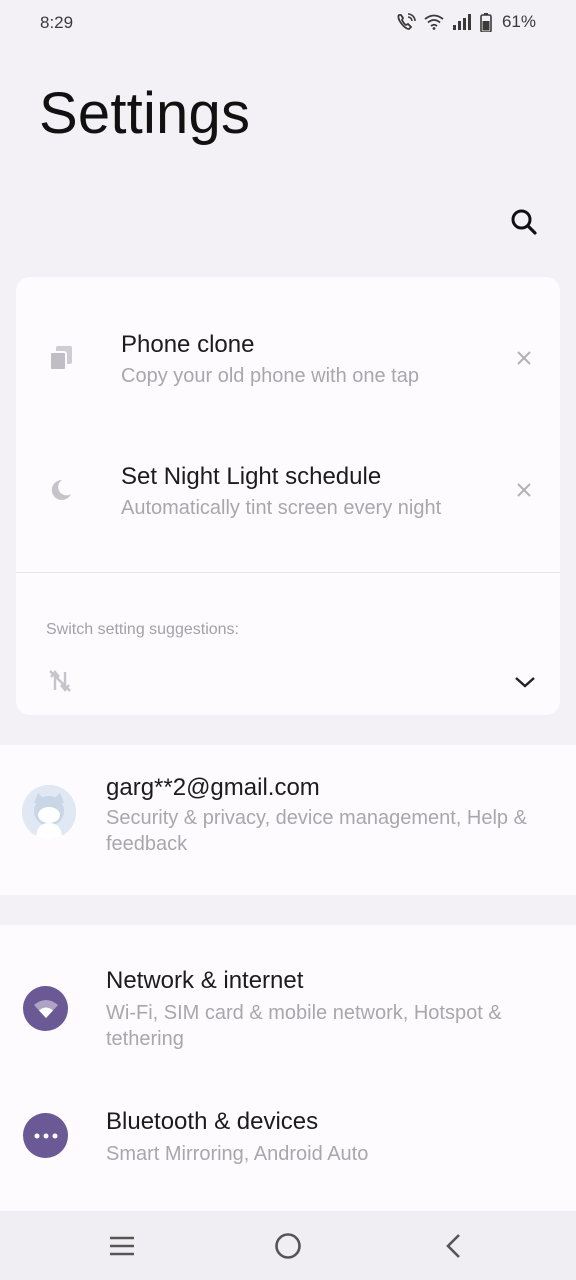 The height and width of the screenshot is (1280, 576). I want to click on back-icon, so click(453, 1246).